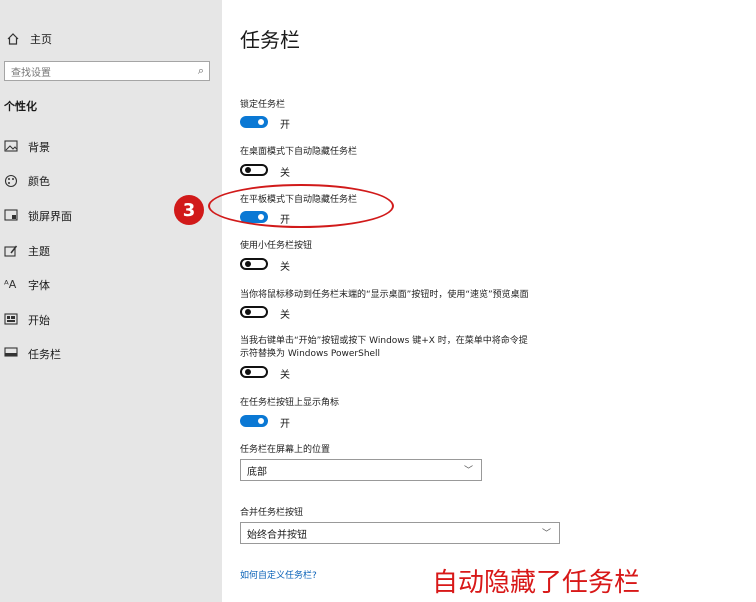  What do you see at coordinates (13, 216) in the screenshot?
I see `lockscreen-icon` at bounding box center [13, 216].